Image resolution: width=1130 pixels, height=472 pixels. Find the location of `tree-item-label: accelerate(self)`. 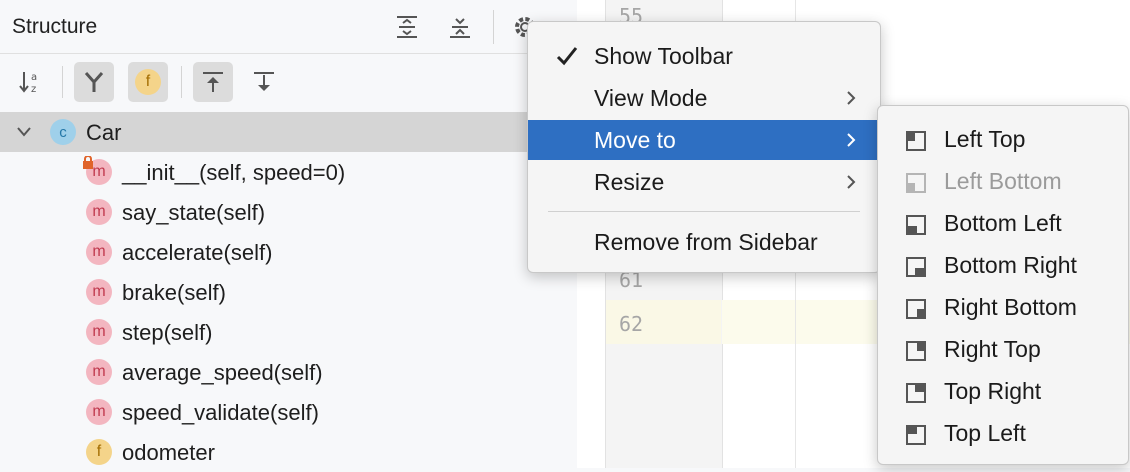

tree-item-label: accelerate(self) is located at coordinates (197, 252).